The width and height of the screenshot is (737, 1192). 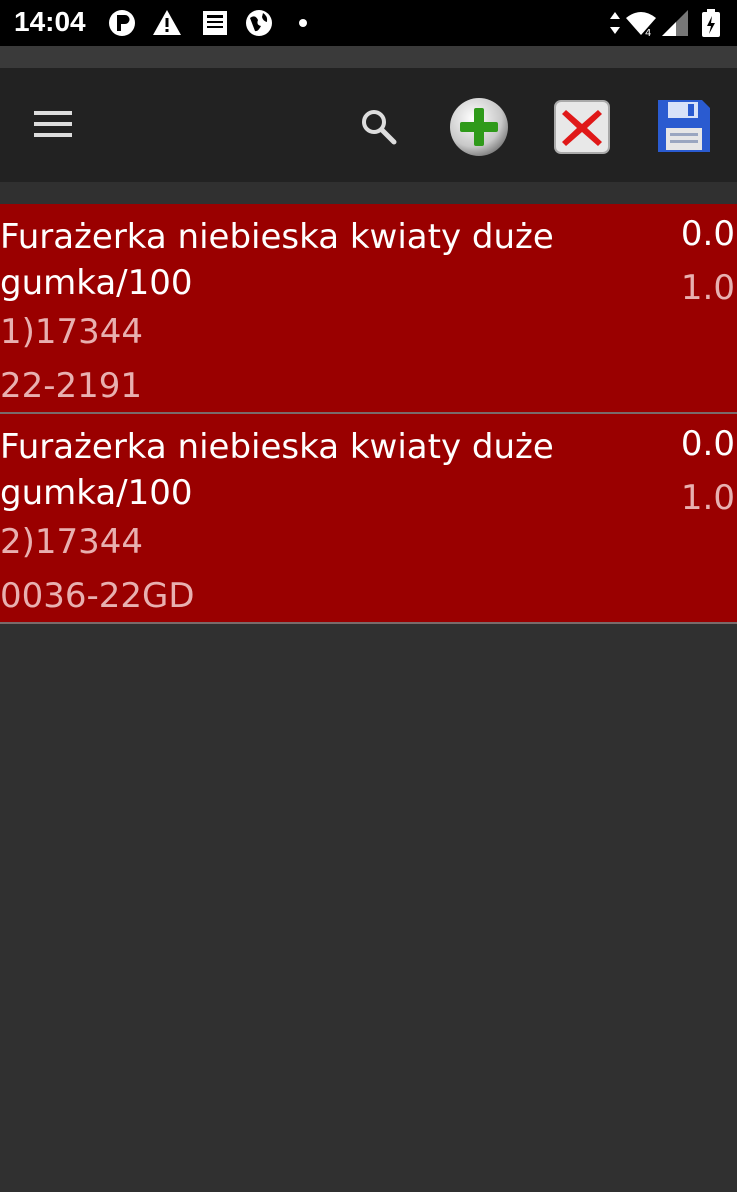 I want to click on item-code: 1)17344, so click(x=72, y=332).